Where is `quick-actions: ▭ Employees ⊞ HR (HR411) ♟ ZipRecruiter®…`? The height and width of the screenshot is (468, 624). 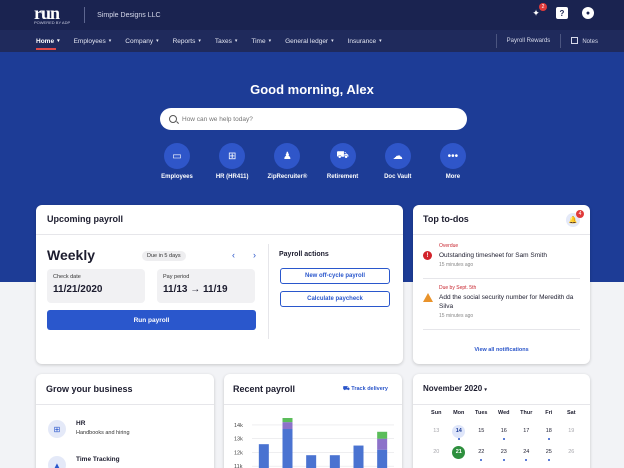
quick-actions: ▭ Employees ⊞ HR (HR411) ♟ ZipRecruiter®… is located at coordinates (315, 161).